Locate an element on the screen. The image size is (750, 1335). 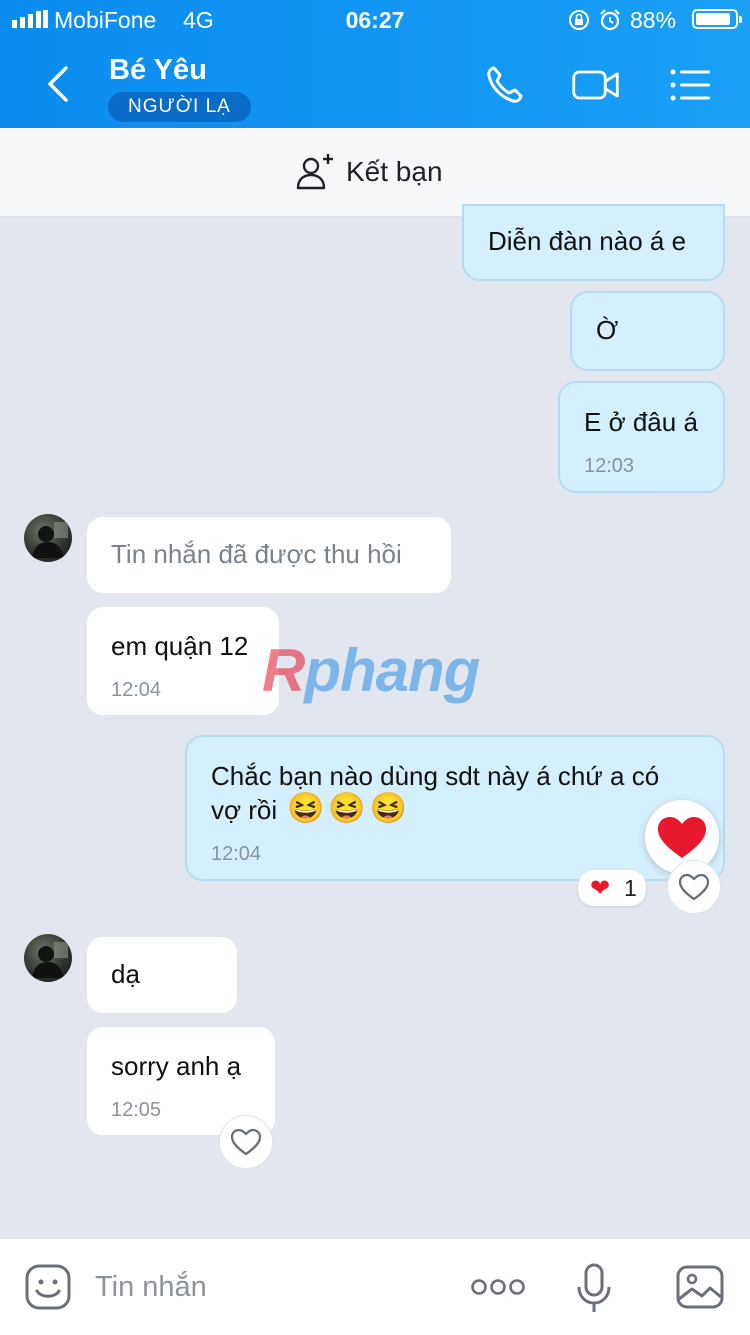
laughing-emoji: 😆😆😆 is located at coordinates (349, 808).